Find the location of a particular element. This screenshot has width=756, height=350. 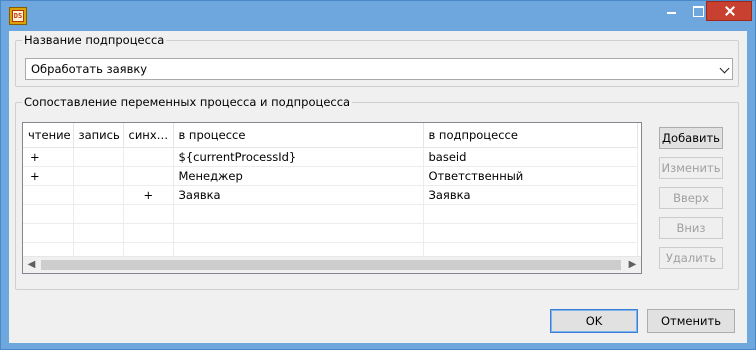

cell-process-var: Заявка is located at coordinates (298, 195).